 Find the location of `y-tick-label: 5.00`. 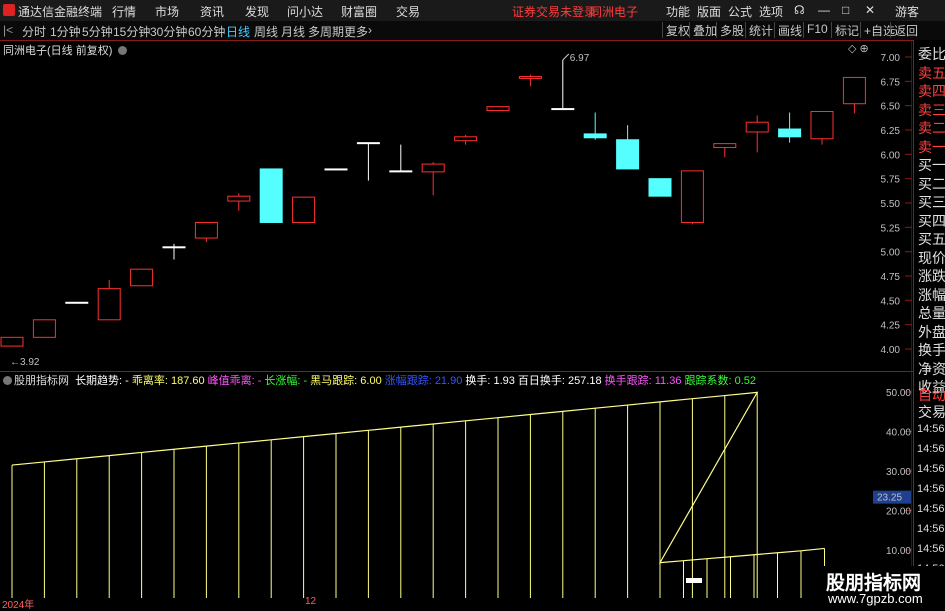

y-tick-label: 5.00 is located at coordinates (891, 253).